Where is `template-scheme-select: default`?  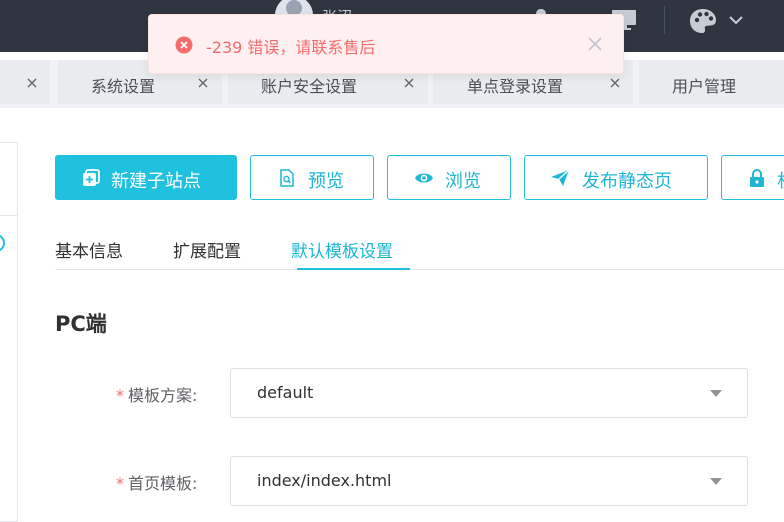
template-scheme-select: default is located at coordinates (489, 393).